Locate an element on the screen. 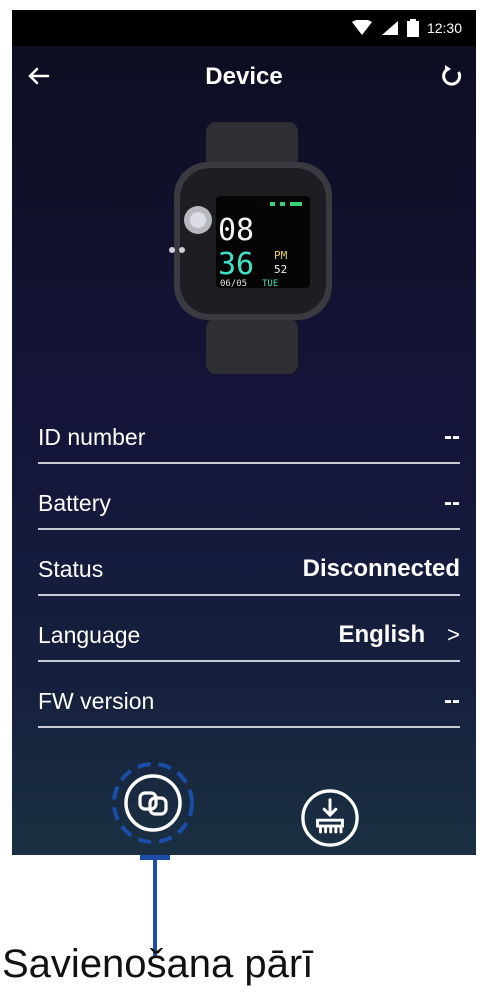 This screenshot has height=1001, width=490. row-value: English is located at coordinates (382, 634).